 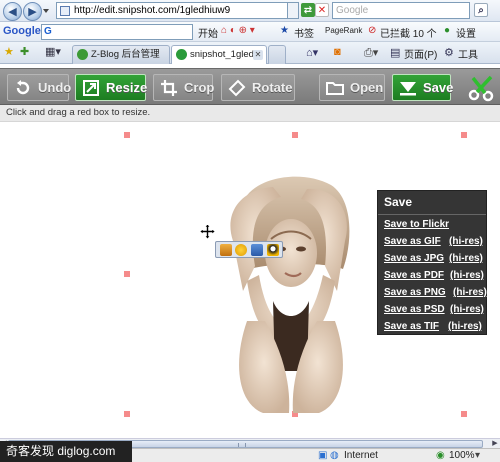 I want to click on quick-tabs-icon: ▦▾, so click(x=53, y=51).